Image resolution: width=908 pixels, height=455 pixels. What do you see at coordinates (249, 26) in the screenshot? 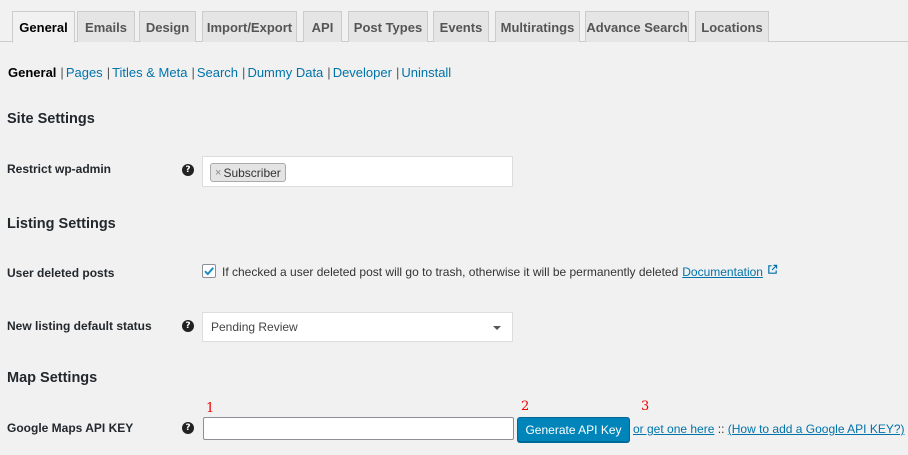
I see `tab-import-export: Import/Export` at bounding box center [249, 26].